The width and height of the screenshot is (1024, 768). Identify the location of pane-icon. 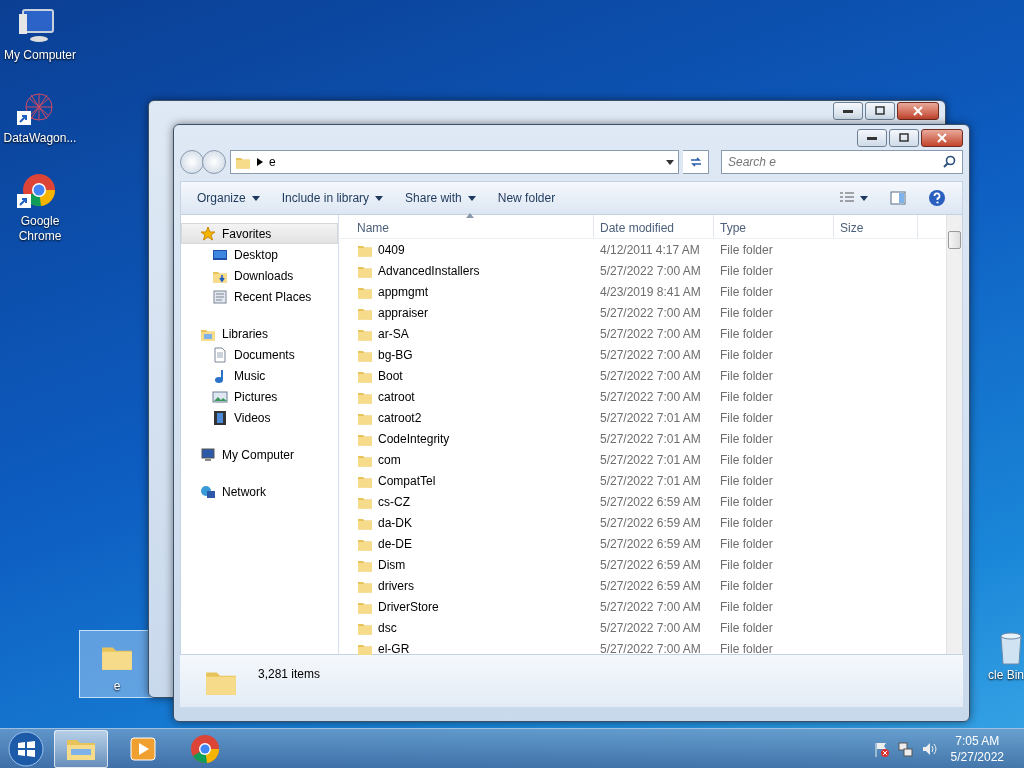
(898, 198).